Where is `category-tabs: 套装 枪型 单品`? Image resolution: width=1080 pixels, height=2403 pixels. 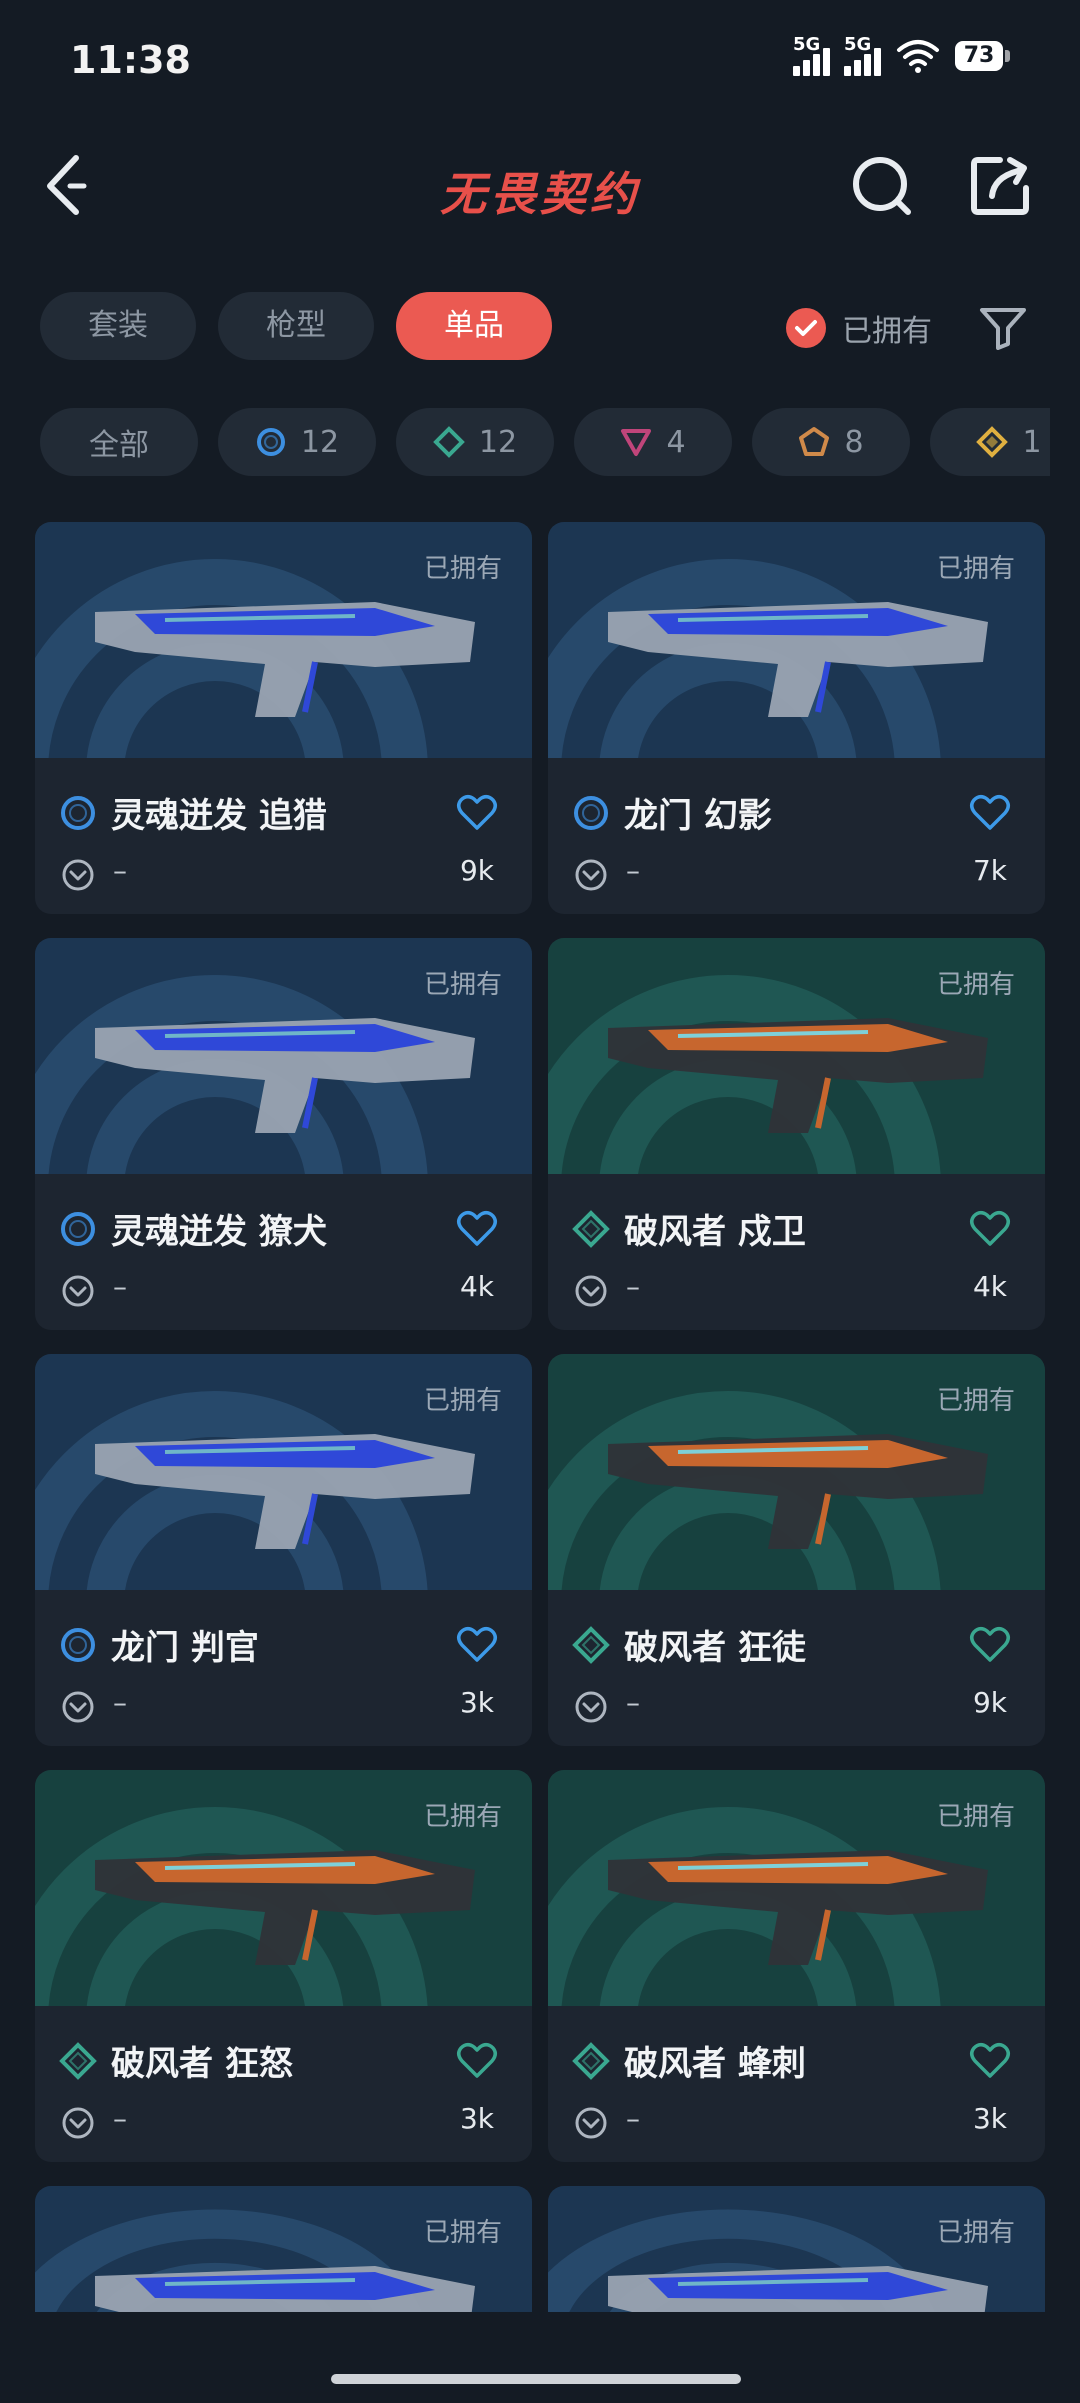 category-tabs: 套装 枪型 单品 is located at coordinates (296, 326).